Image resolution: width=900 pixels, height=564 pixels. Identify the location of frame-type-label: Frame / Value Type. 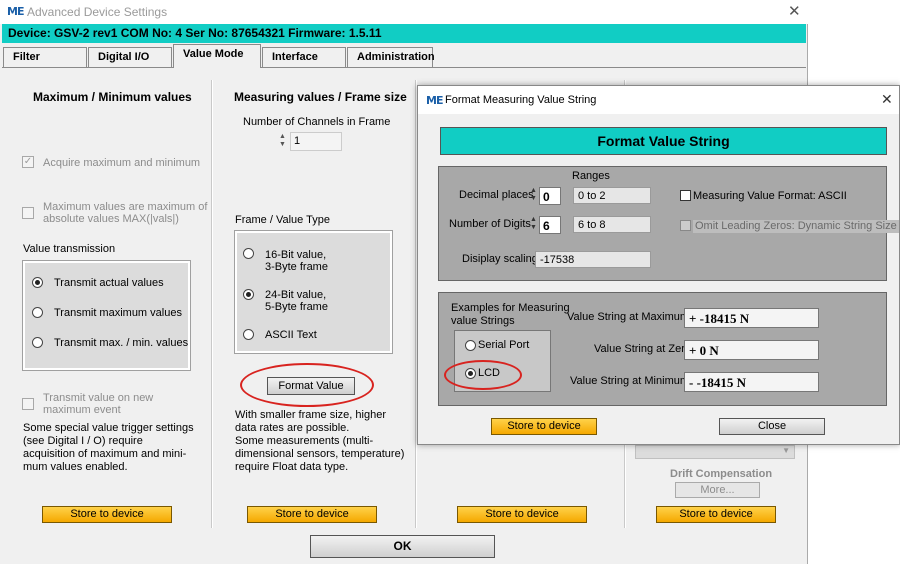
(282, 220).